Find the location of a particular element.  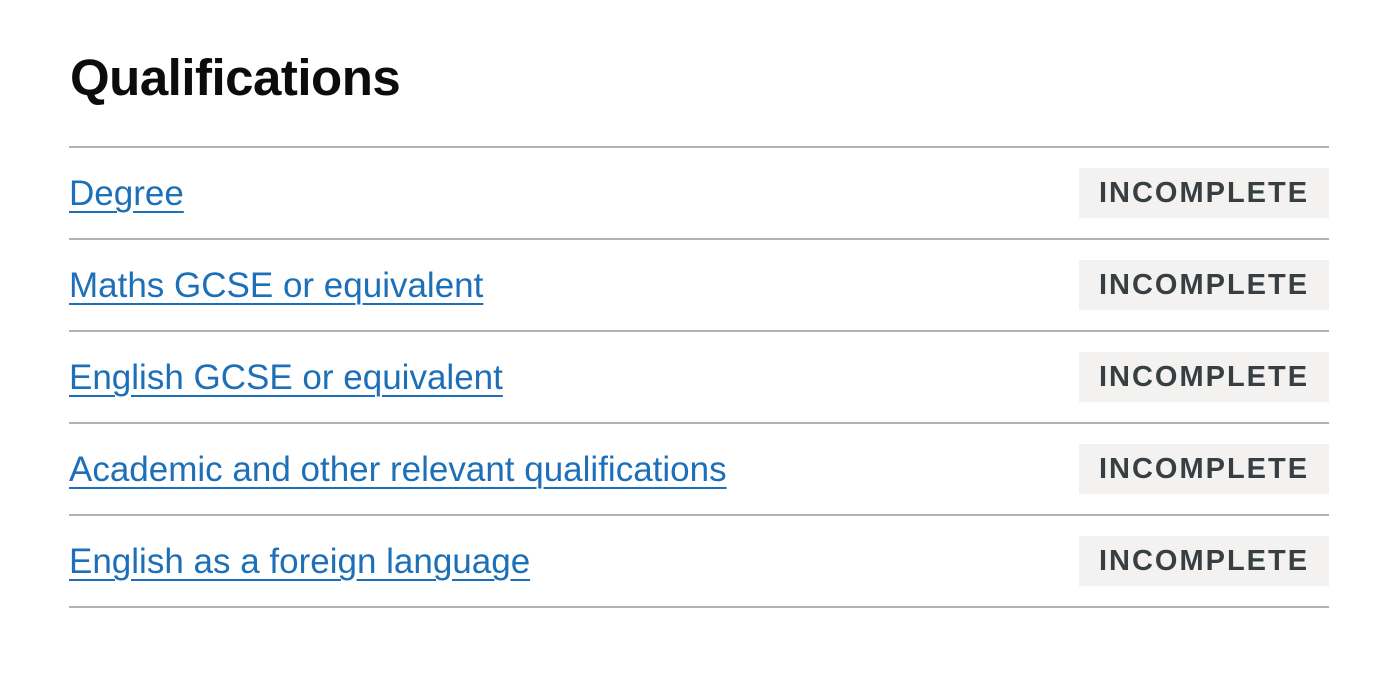

task-link-maths-gcse: Maths GCSE or equivalent is located at coordinates (276, 286).